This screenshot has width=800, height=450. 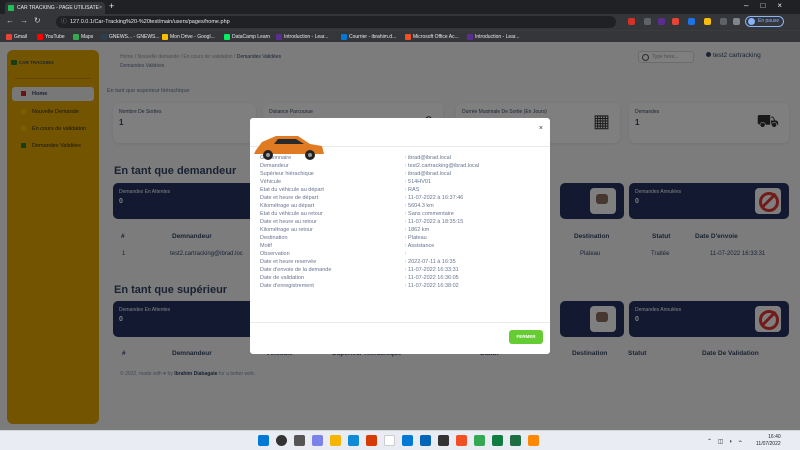 What do you see at coordinates (533, 440) in the screenshot?
I see `sublime-icon` at bounding box center [533, 440].